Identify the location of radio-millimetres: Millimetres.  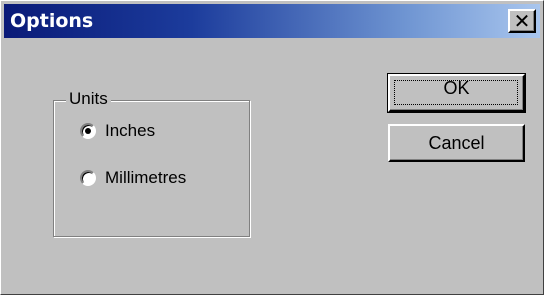
(133, 178).